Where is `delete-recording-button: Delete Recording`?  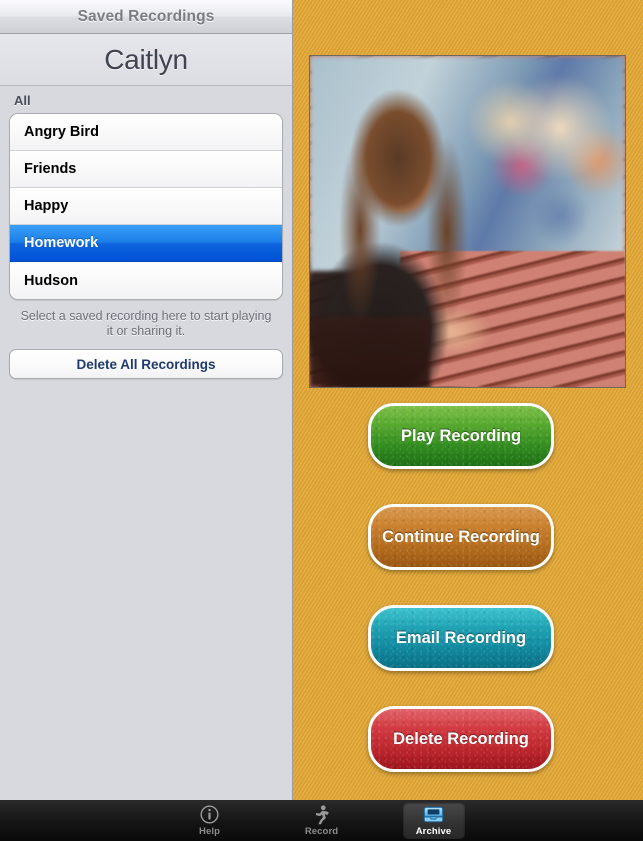 delete-recording-button: Delete Recording is located at coordinates (461, 739).